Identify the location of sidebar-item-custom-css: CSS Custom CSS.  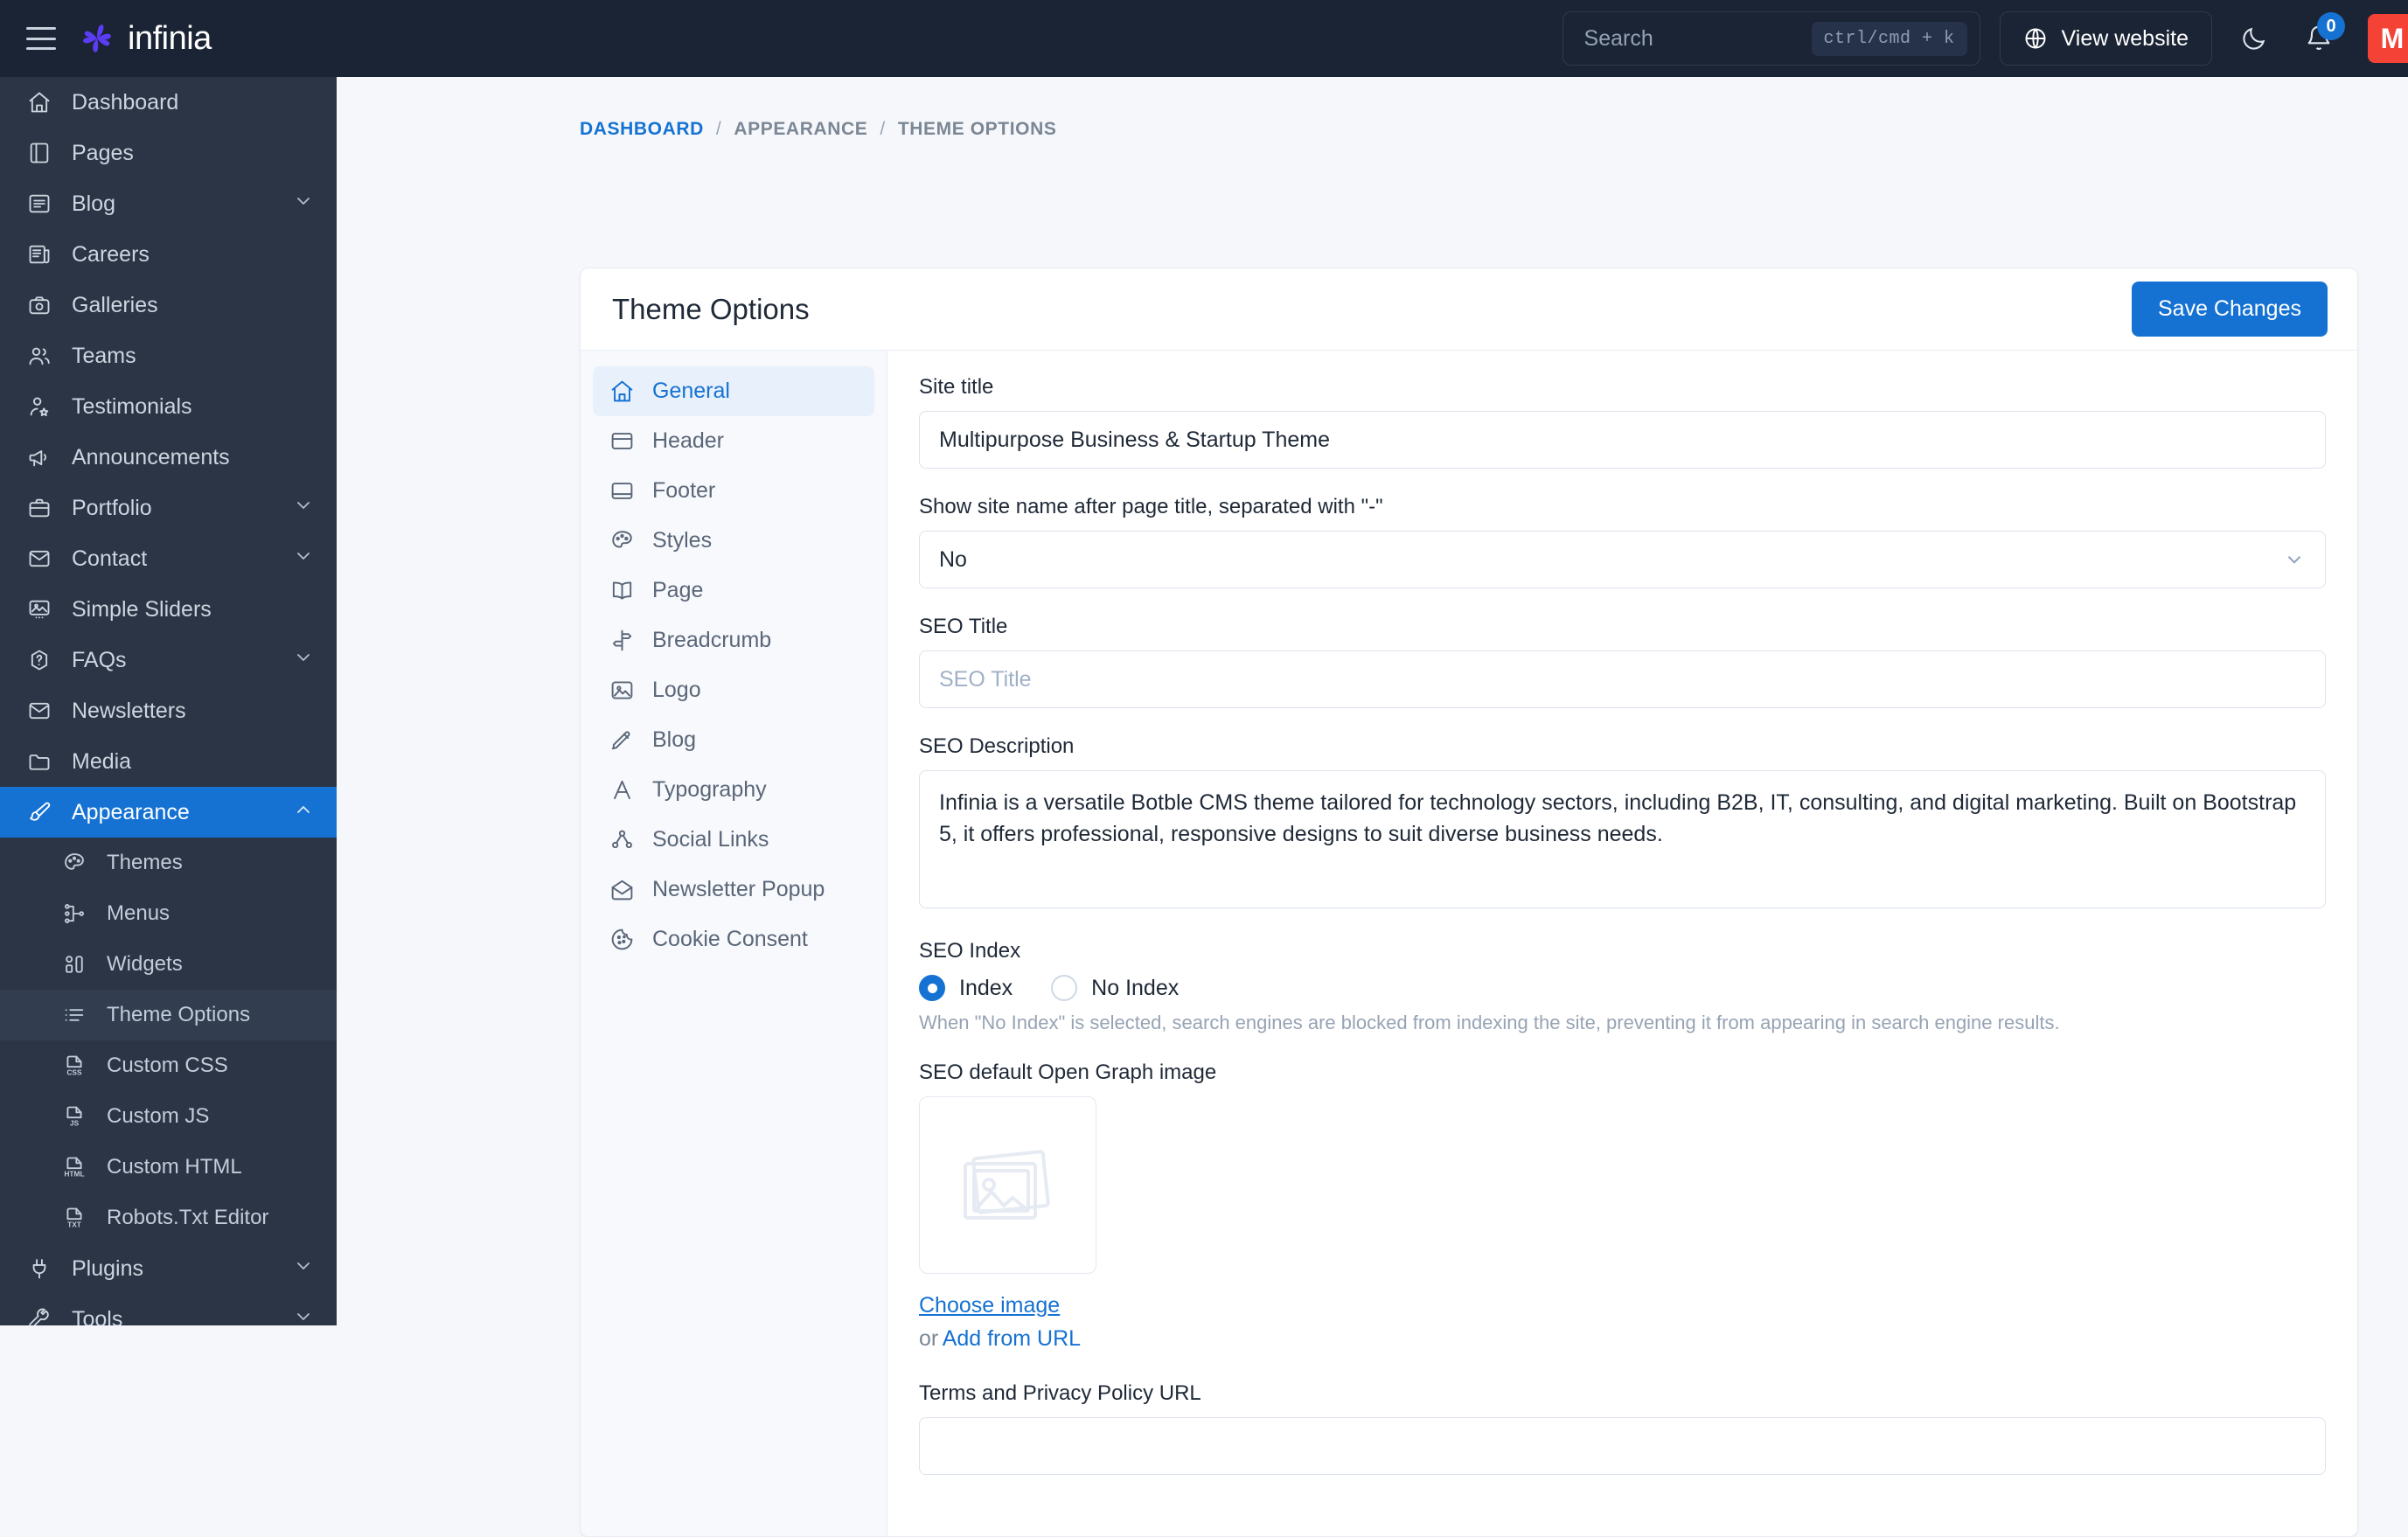
(168, 1065).